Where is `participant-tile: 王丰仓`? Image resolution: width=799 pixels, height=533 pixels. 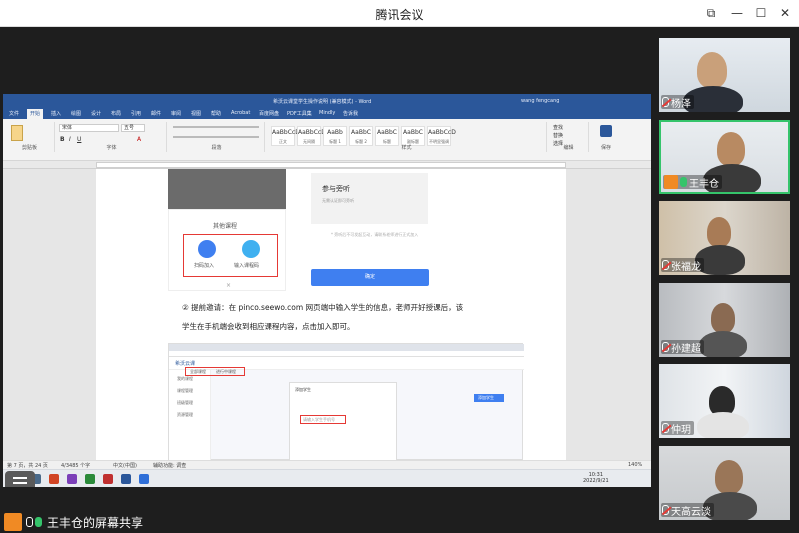 participant-tile: 王丰仓 is located at coordinates (724, 157).